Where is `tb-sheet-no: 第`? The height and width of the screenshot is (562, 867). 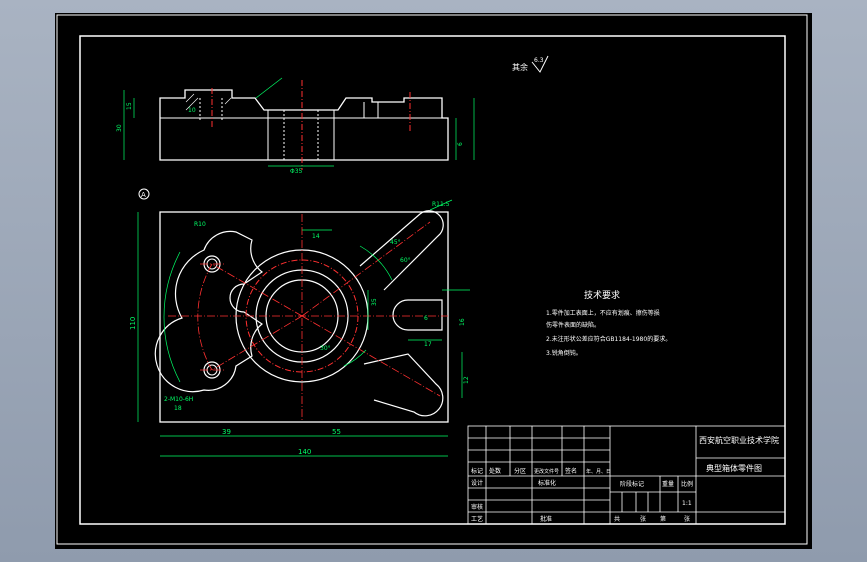
tb-sheet-no: 第 is located at coordinates (663, 519).